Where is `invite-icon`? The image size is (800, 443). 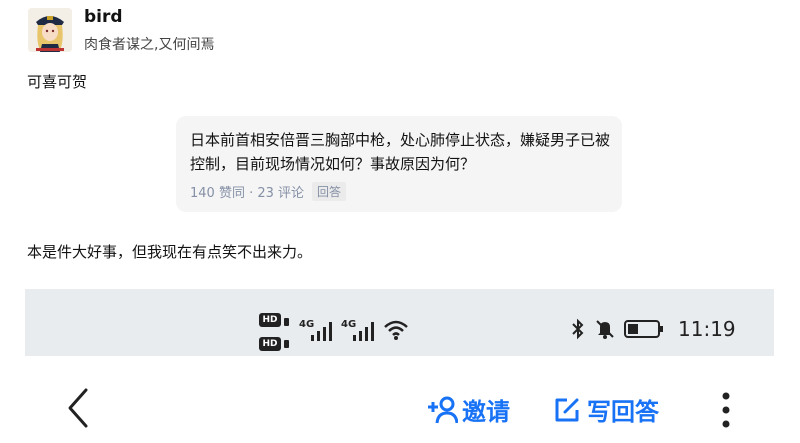
invite-icon is located at coordinates (443, 409).